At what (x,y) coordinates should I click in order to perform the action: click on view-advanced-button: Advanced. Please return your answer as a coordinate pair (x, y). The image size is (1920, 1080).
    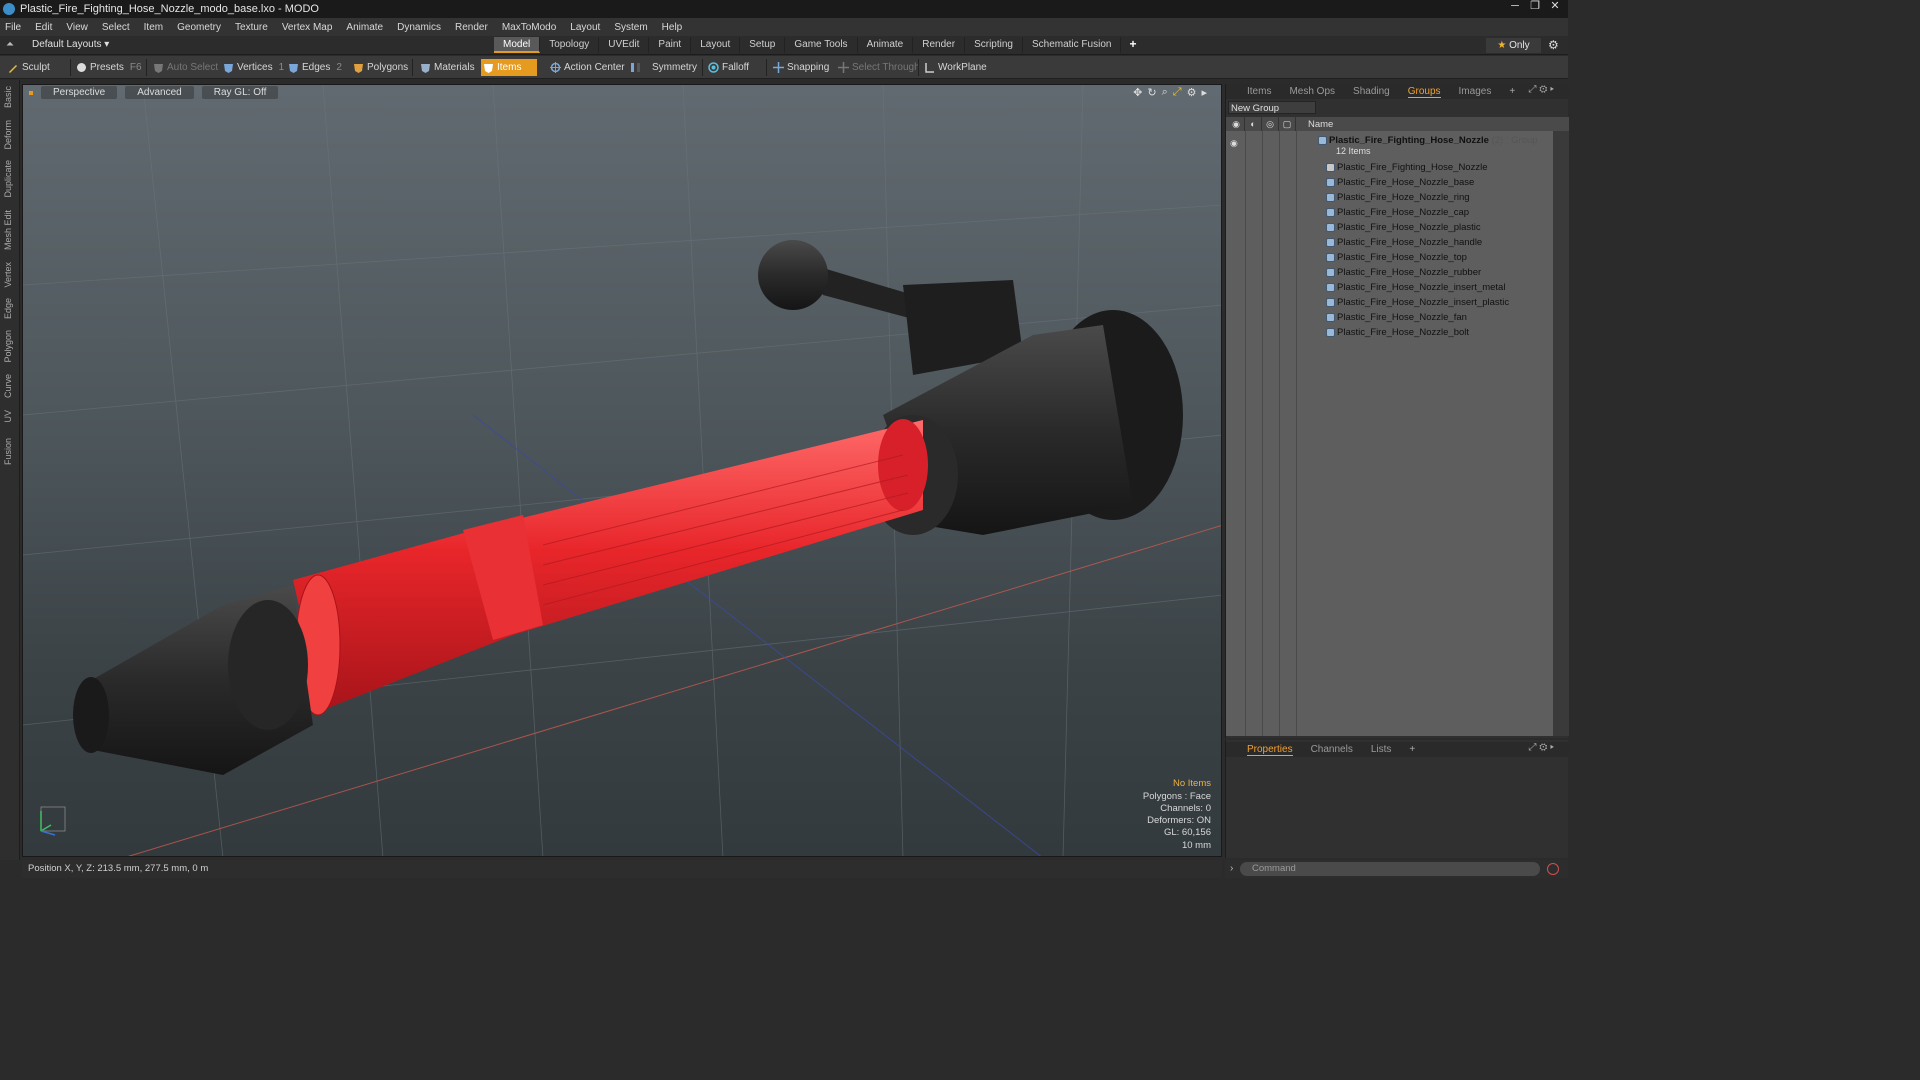
    Looking at the image, I should click on (159, 92).